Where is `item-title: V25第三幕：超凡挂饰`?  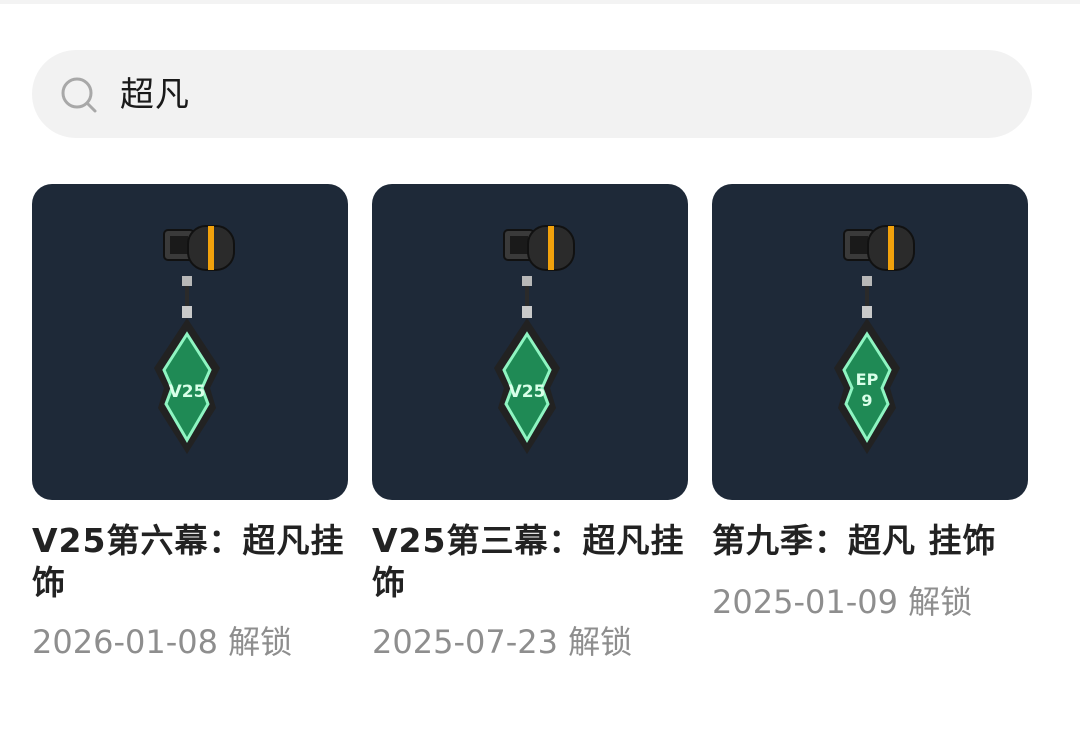 item-title: V25第三幕：超凡挂饰 is located at coordinates (530, 562).